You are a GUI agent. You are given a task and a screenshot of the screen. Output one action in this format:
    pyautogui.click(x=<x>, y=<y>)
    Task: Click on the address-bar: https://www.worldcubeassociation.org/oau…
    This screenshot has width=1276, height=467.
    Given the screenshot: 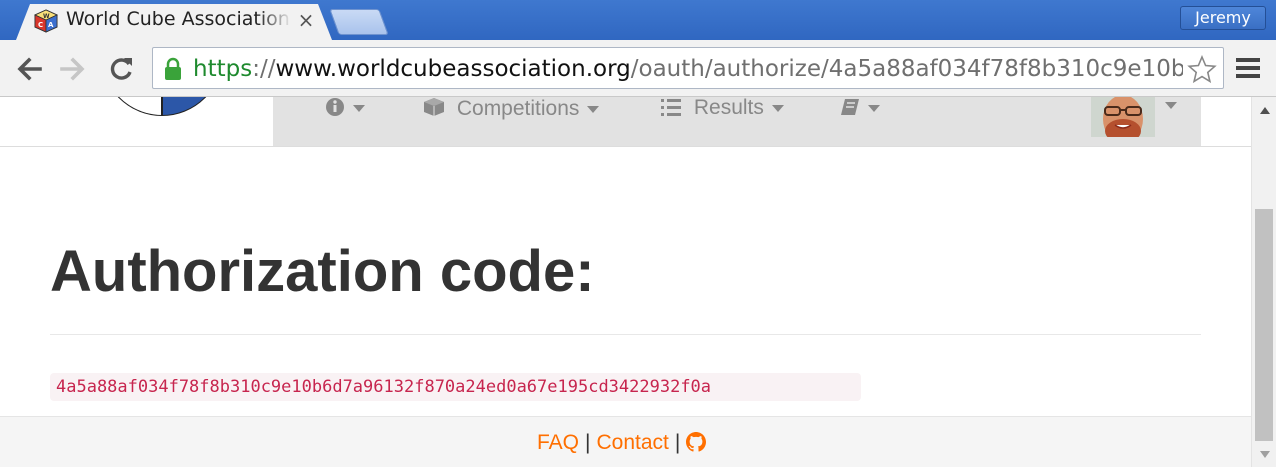 What is the action you would take?
    pyautogui.click(x=688, y=68)
    